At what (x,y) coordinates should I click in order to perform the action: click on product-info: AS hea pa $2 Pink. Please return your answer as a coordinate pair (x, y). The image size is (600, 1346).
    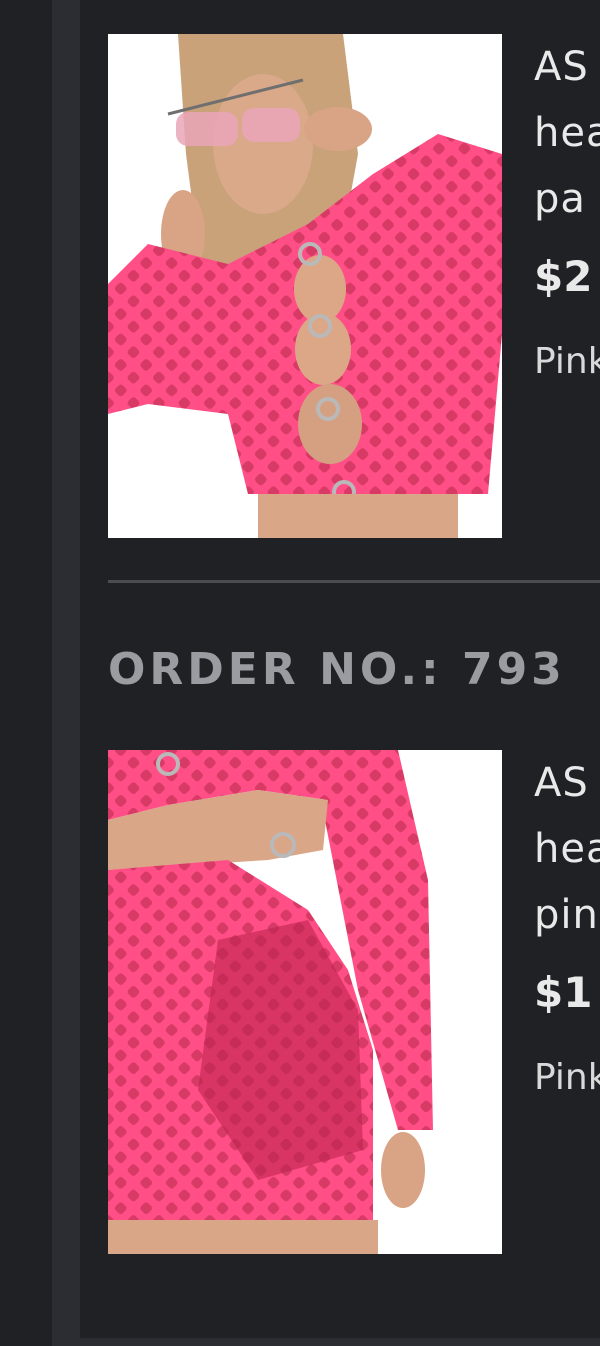
    Looking at the image, I should click on (567, 286).